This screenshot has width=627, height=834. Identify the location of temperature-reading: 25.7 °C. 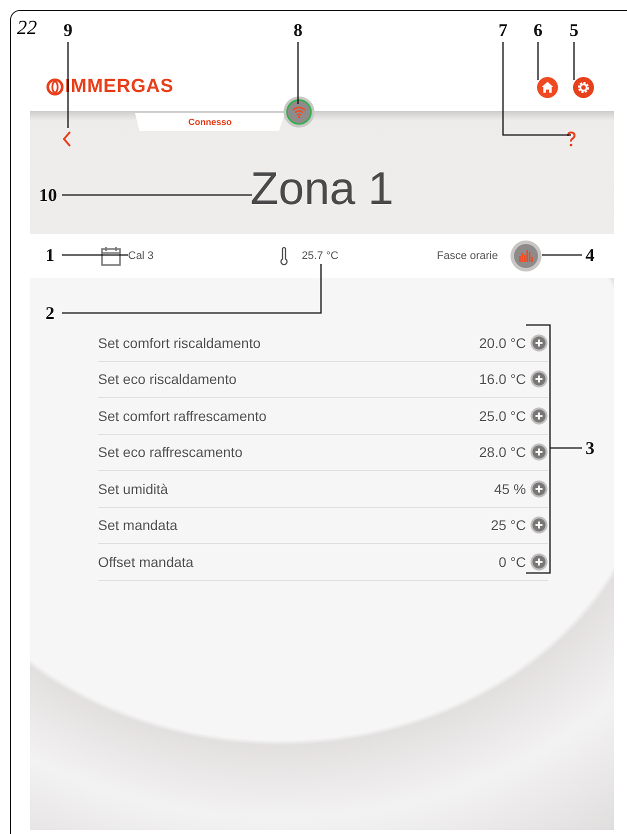
(320, 256).